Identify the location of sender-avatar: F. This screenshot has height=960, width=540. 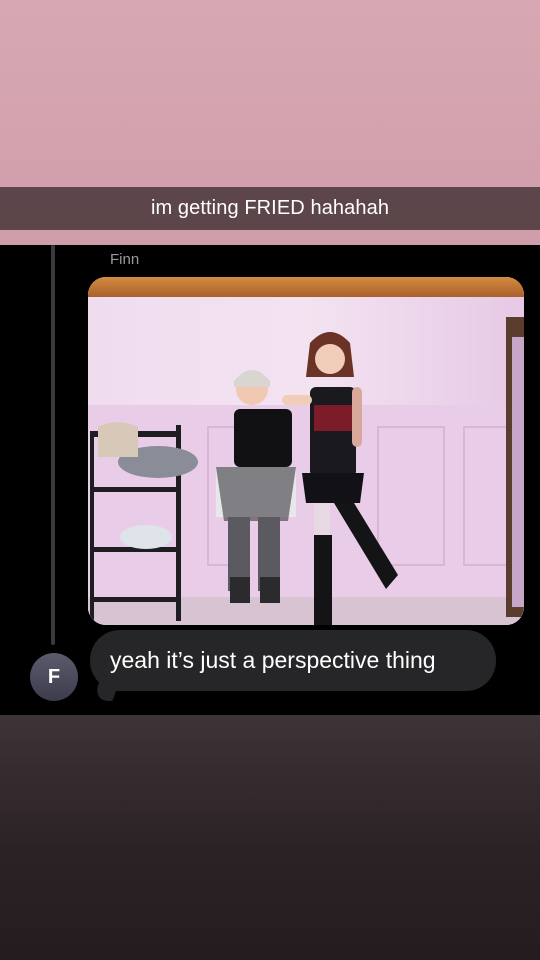
(54, 677).